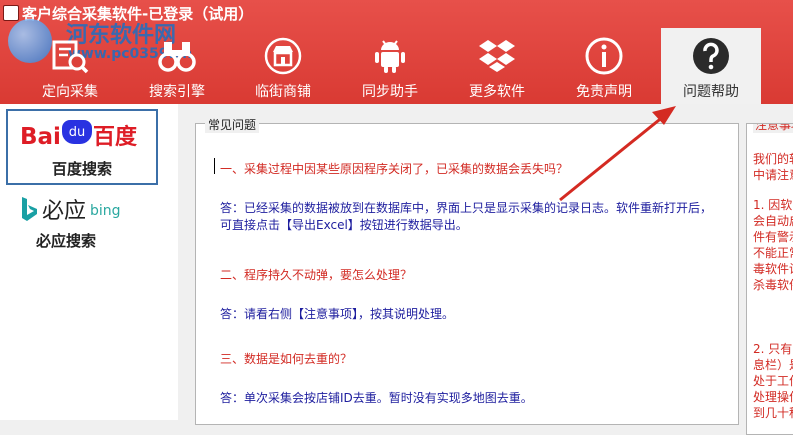 The height and width of the screenshot is (435, 793). Describe the element at coordinates (283, 92) in the screenshot. I see `nav-label: 临街商铺` at that location.